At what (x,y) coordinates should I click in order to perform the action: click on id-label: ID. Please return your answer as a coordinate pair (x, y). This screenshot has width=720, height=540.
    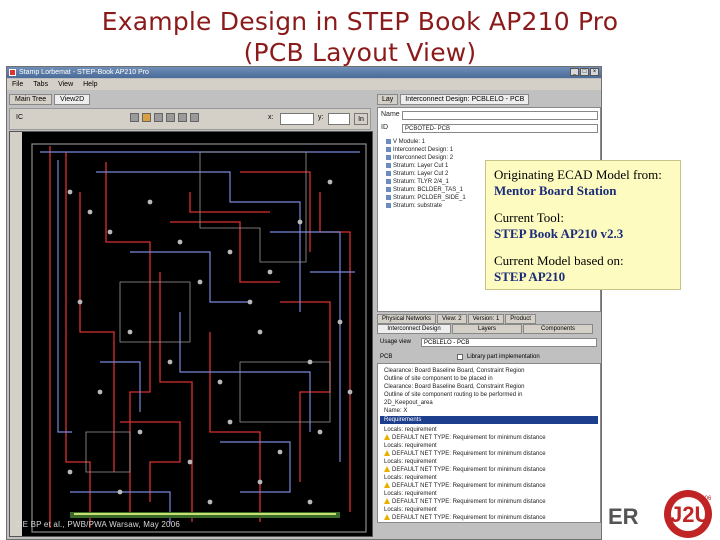
    Looking at the image, I should click on (384, 127).